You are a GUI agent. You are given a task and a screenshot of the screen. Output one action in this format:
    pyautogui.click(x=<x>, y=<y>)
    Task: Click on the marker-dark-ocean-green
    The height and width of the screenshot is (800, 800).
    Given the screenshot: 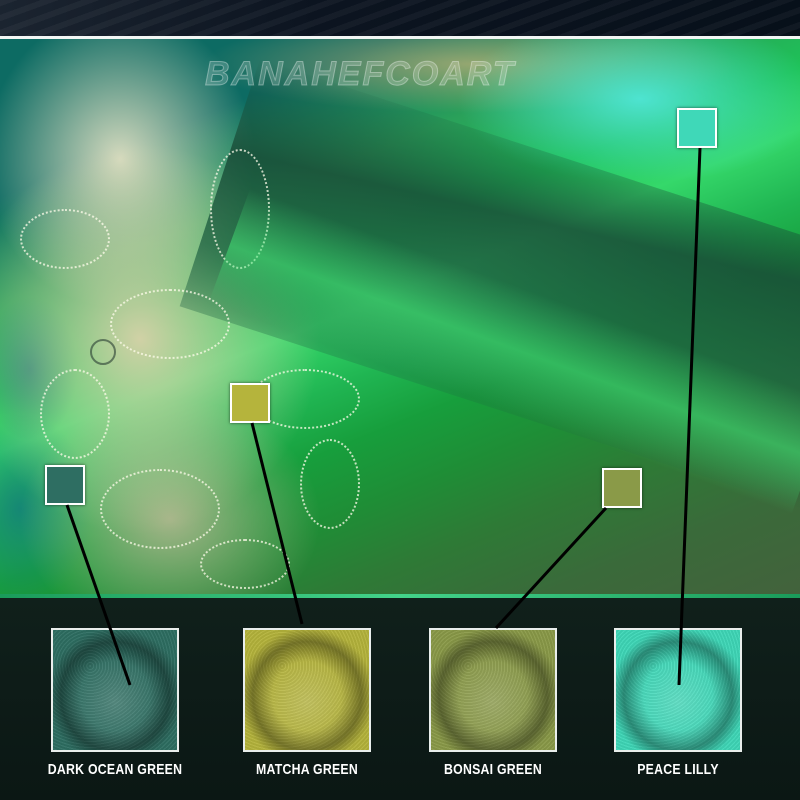 What is the action you would take?
    pyautogui.click(x=65, y=485)
    